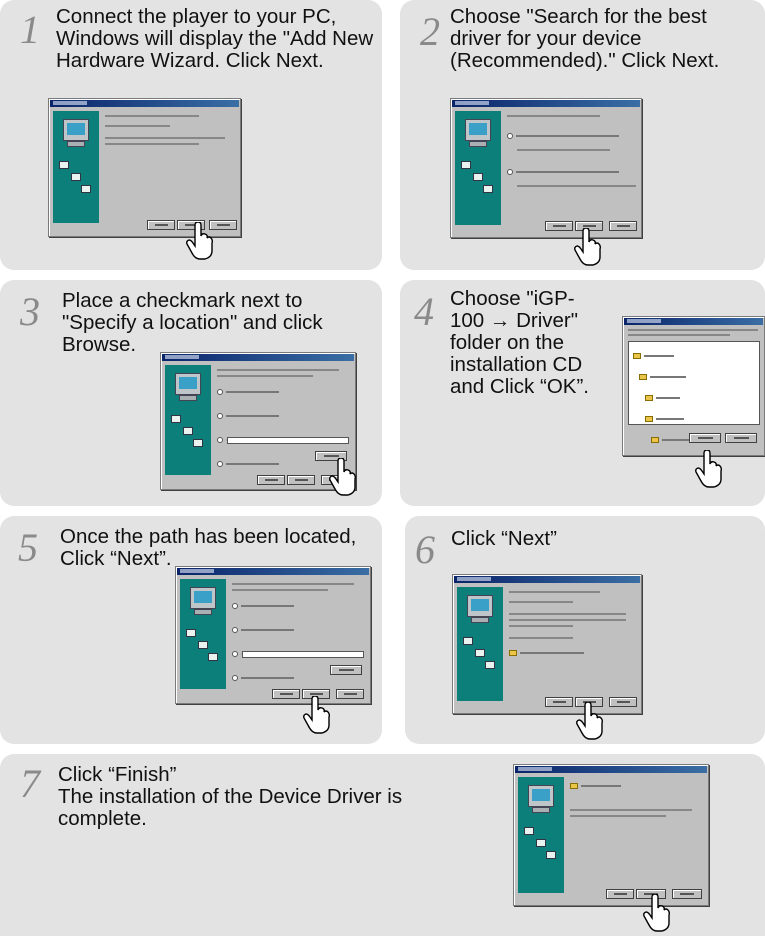 The height and width of the screenshot is (936, 765). Describe the element at coordinates (28, 547) in the screenshot. I see `step-number: 5` at that location.